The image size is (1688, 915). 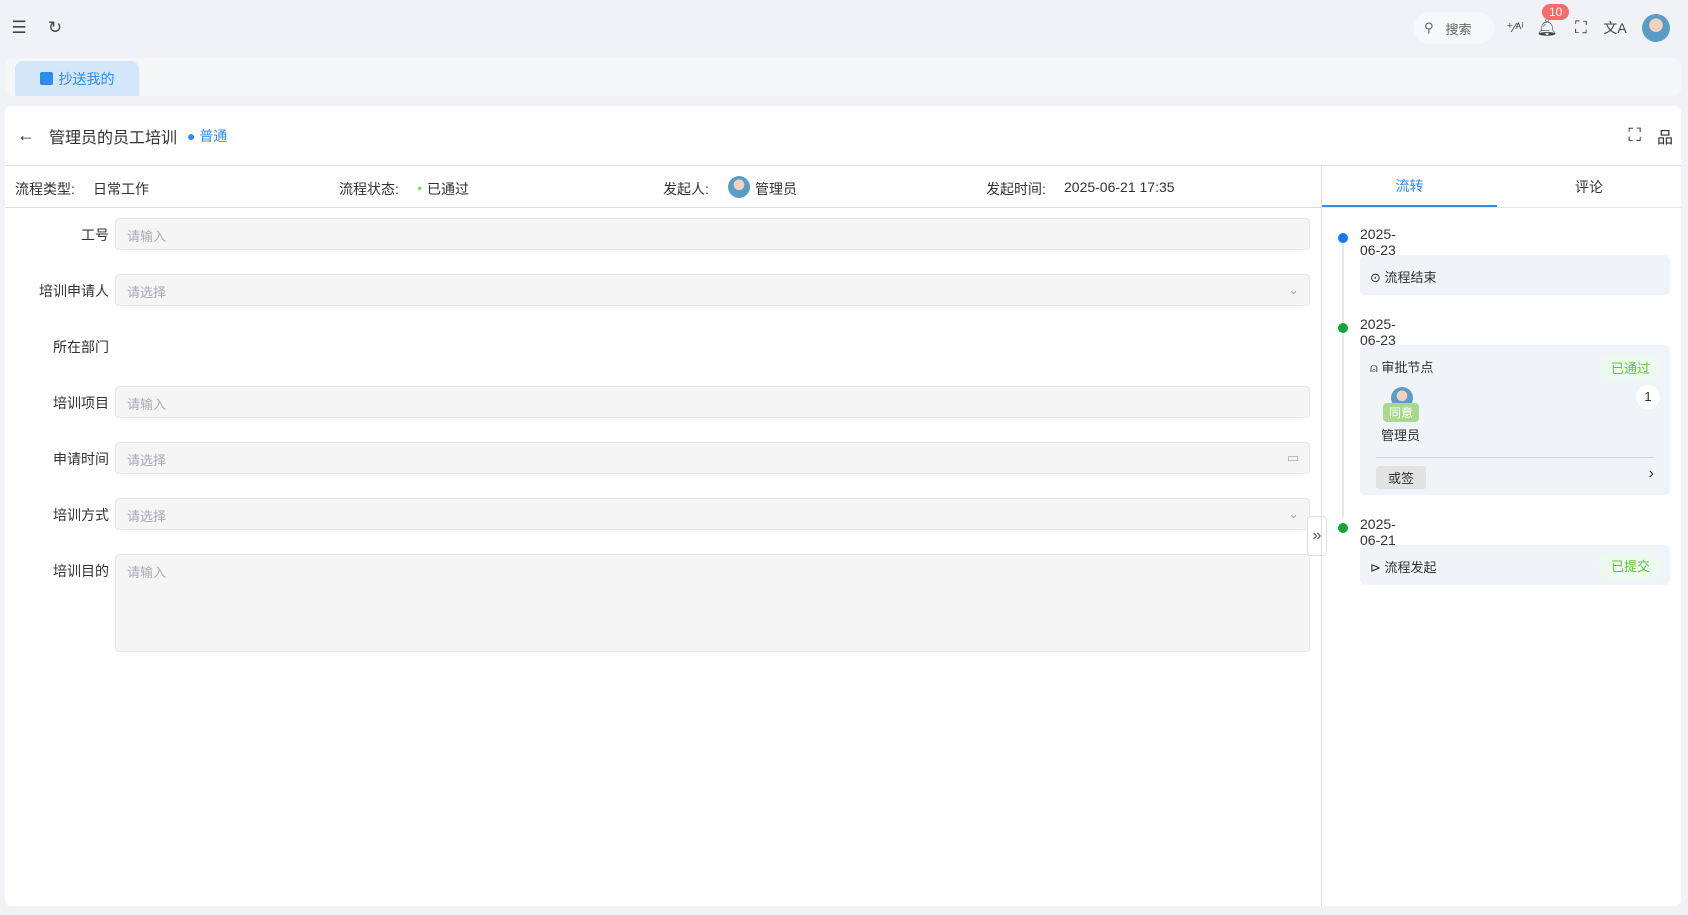 What do you see at coordinates (1515, 28) in the screenshot?
I see `ai-icon: ⁺⁄ᴬⁱ` at bounding box center [1515, 28].